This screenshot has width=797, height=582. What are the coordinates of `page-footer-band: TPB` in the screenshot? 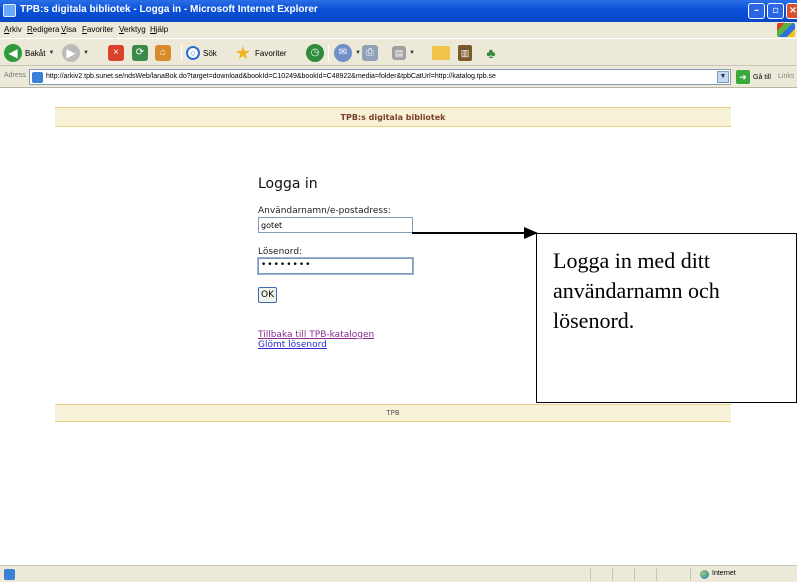 It's located at (393, 413).